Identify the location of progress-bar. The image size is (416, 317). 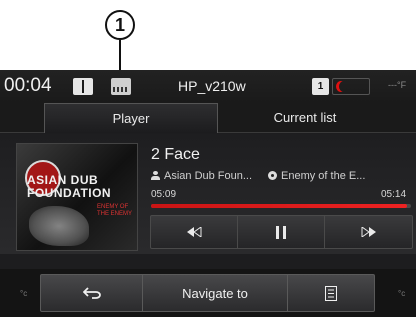
(281, 206).